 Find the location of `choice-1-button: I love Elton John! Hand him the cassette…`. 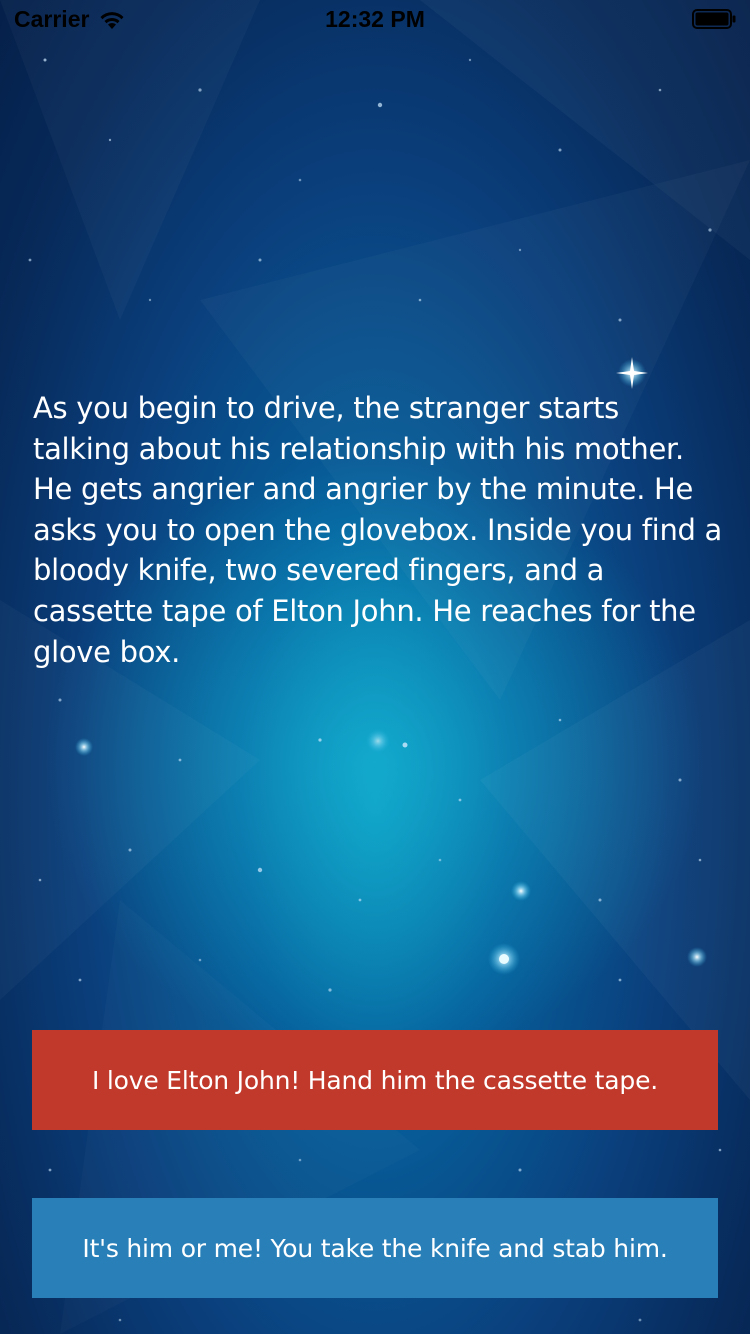

choice-1-button: I love Elton John! Hand him the cassette… is located at coordinates (375, 1080).